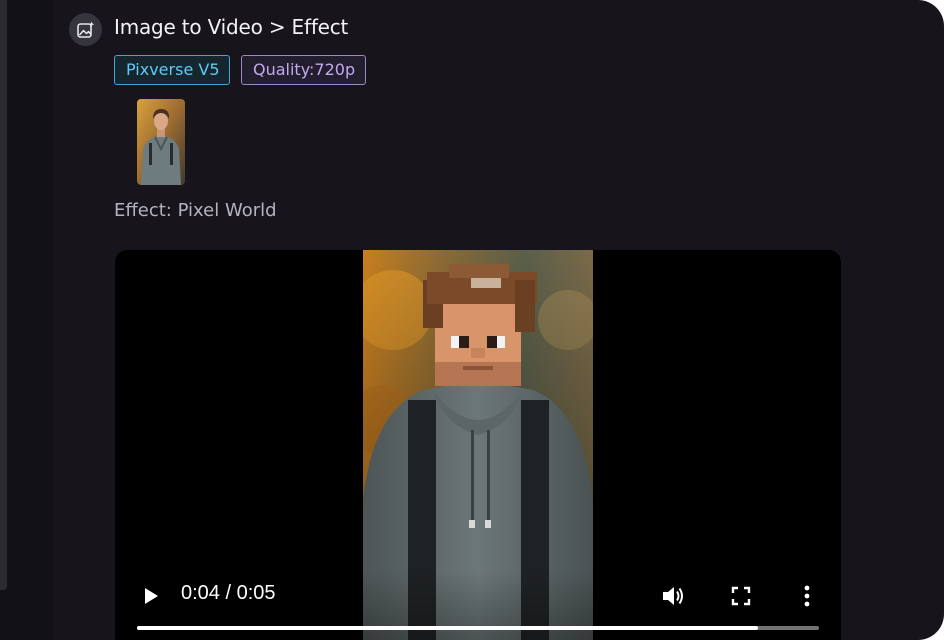 The image size is (944, 640). Describe the element at coordinates (195, 210) in the screenshot. I see `effect-label: Effect: Pixel World` at that location.